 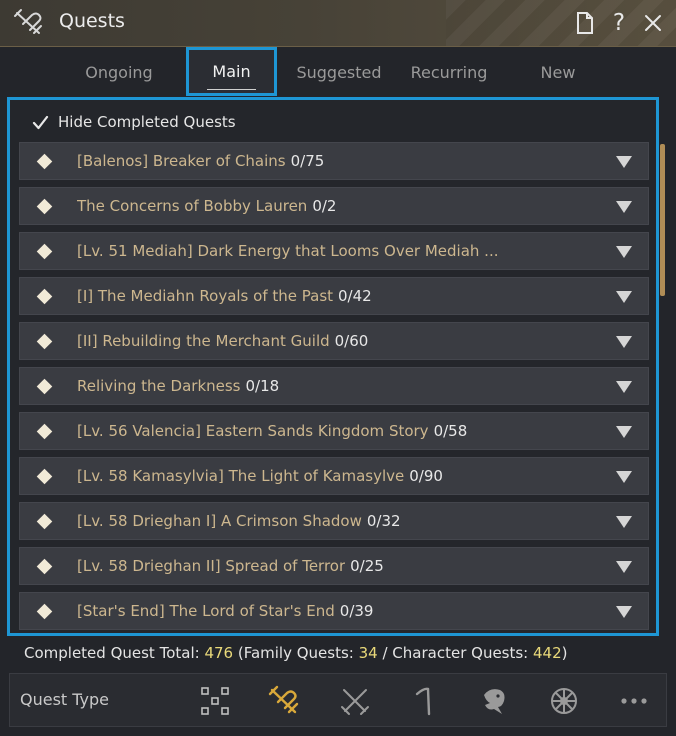 I want to click on family-quests-label: (Family Quests:, so click(x=296, y=653).